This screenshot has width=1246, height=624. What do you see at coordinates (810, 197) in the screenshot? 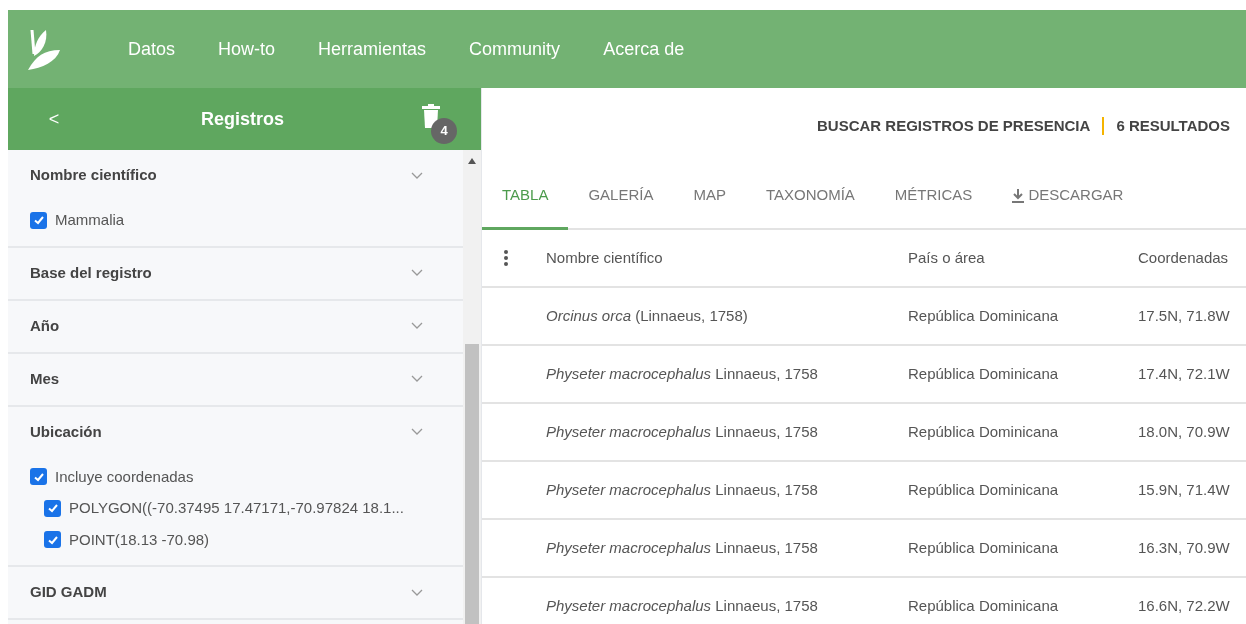
I see `tab: TAXONOMÍA` at bounding box center [810, 197].